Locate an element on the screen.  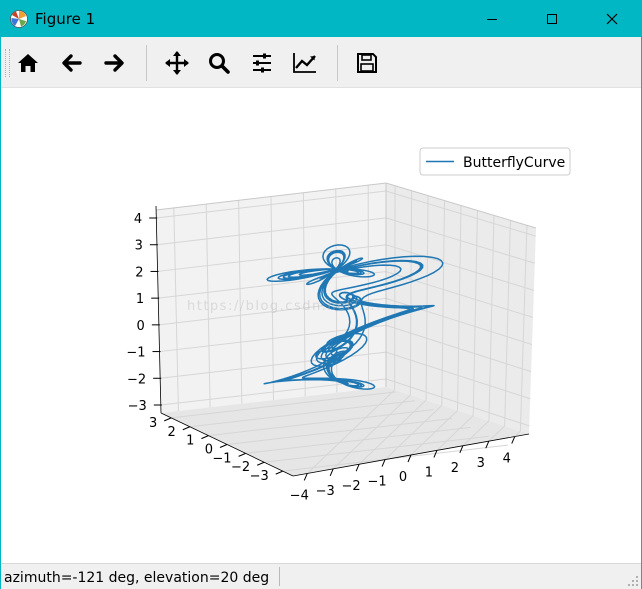
minimize-icon is located at coordinates (492, 19).